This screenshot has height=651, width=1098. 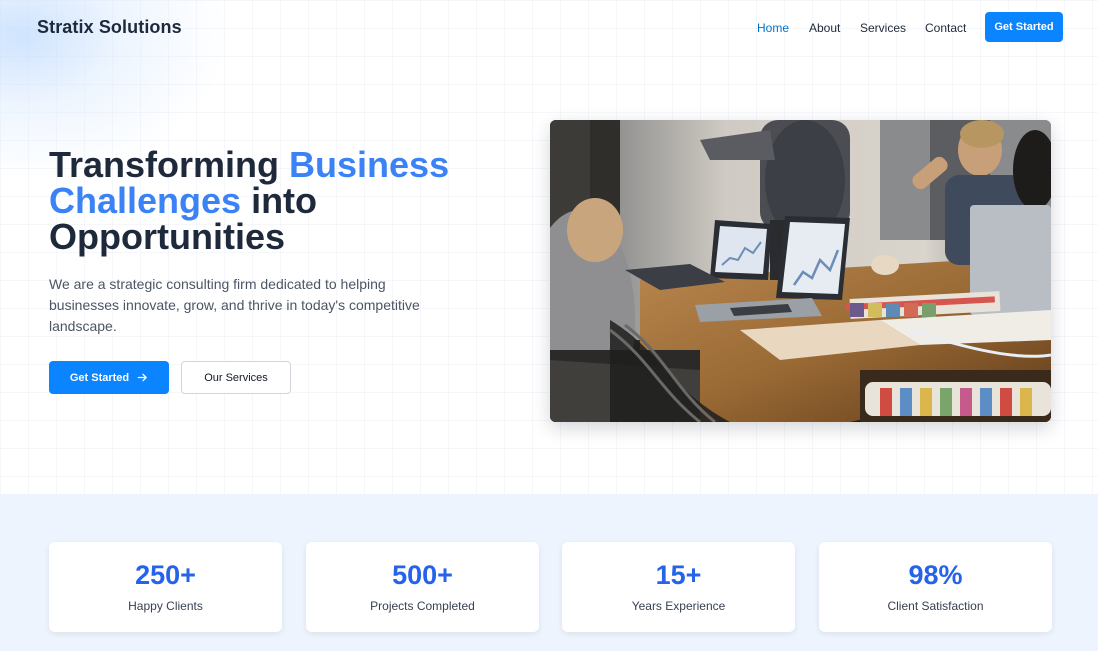 I want to click on stat-label: Years Experience, so click(x=678, y=606).